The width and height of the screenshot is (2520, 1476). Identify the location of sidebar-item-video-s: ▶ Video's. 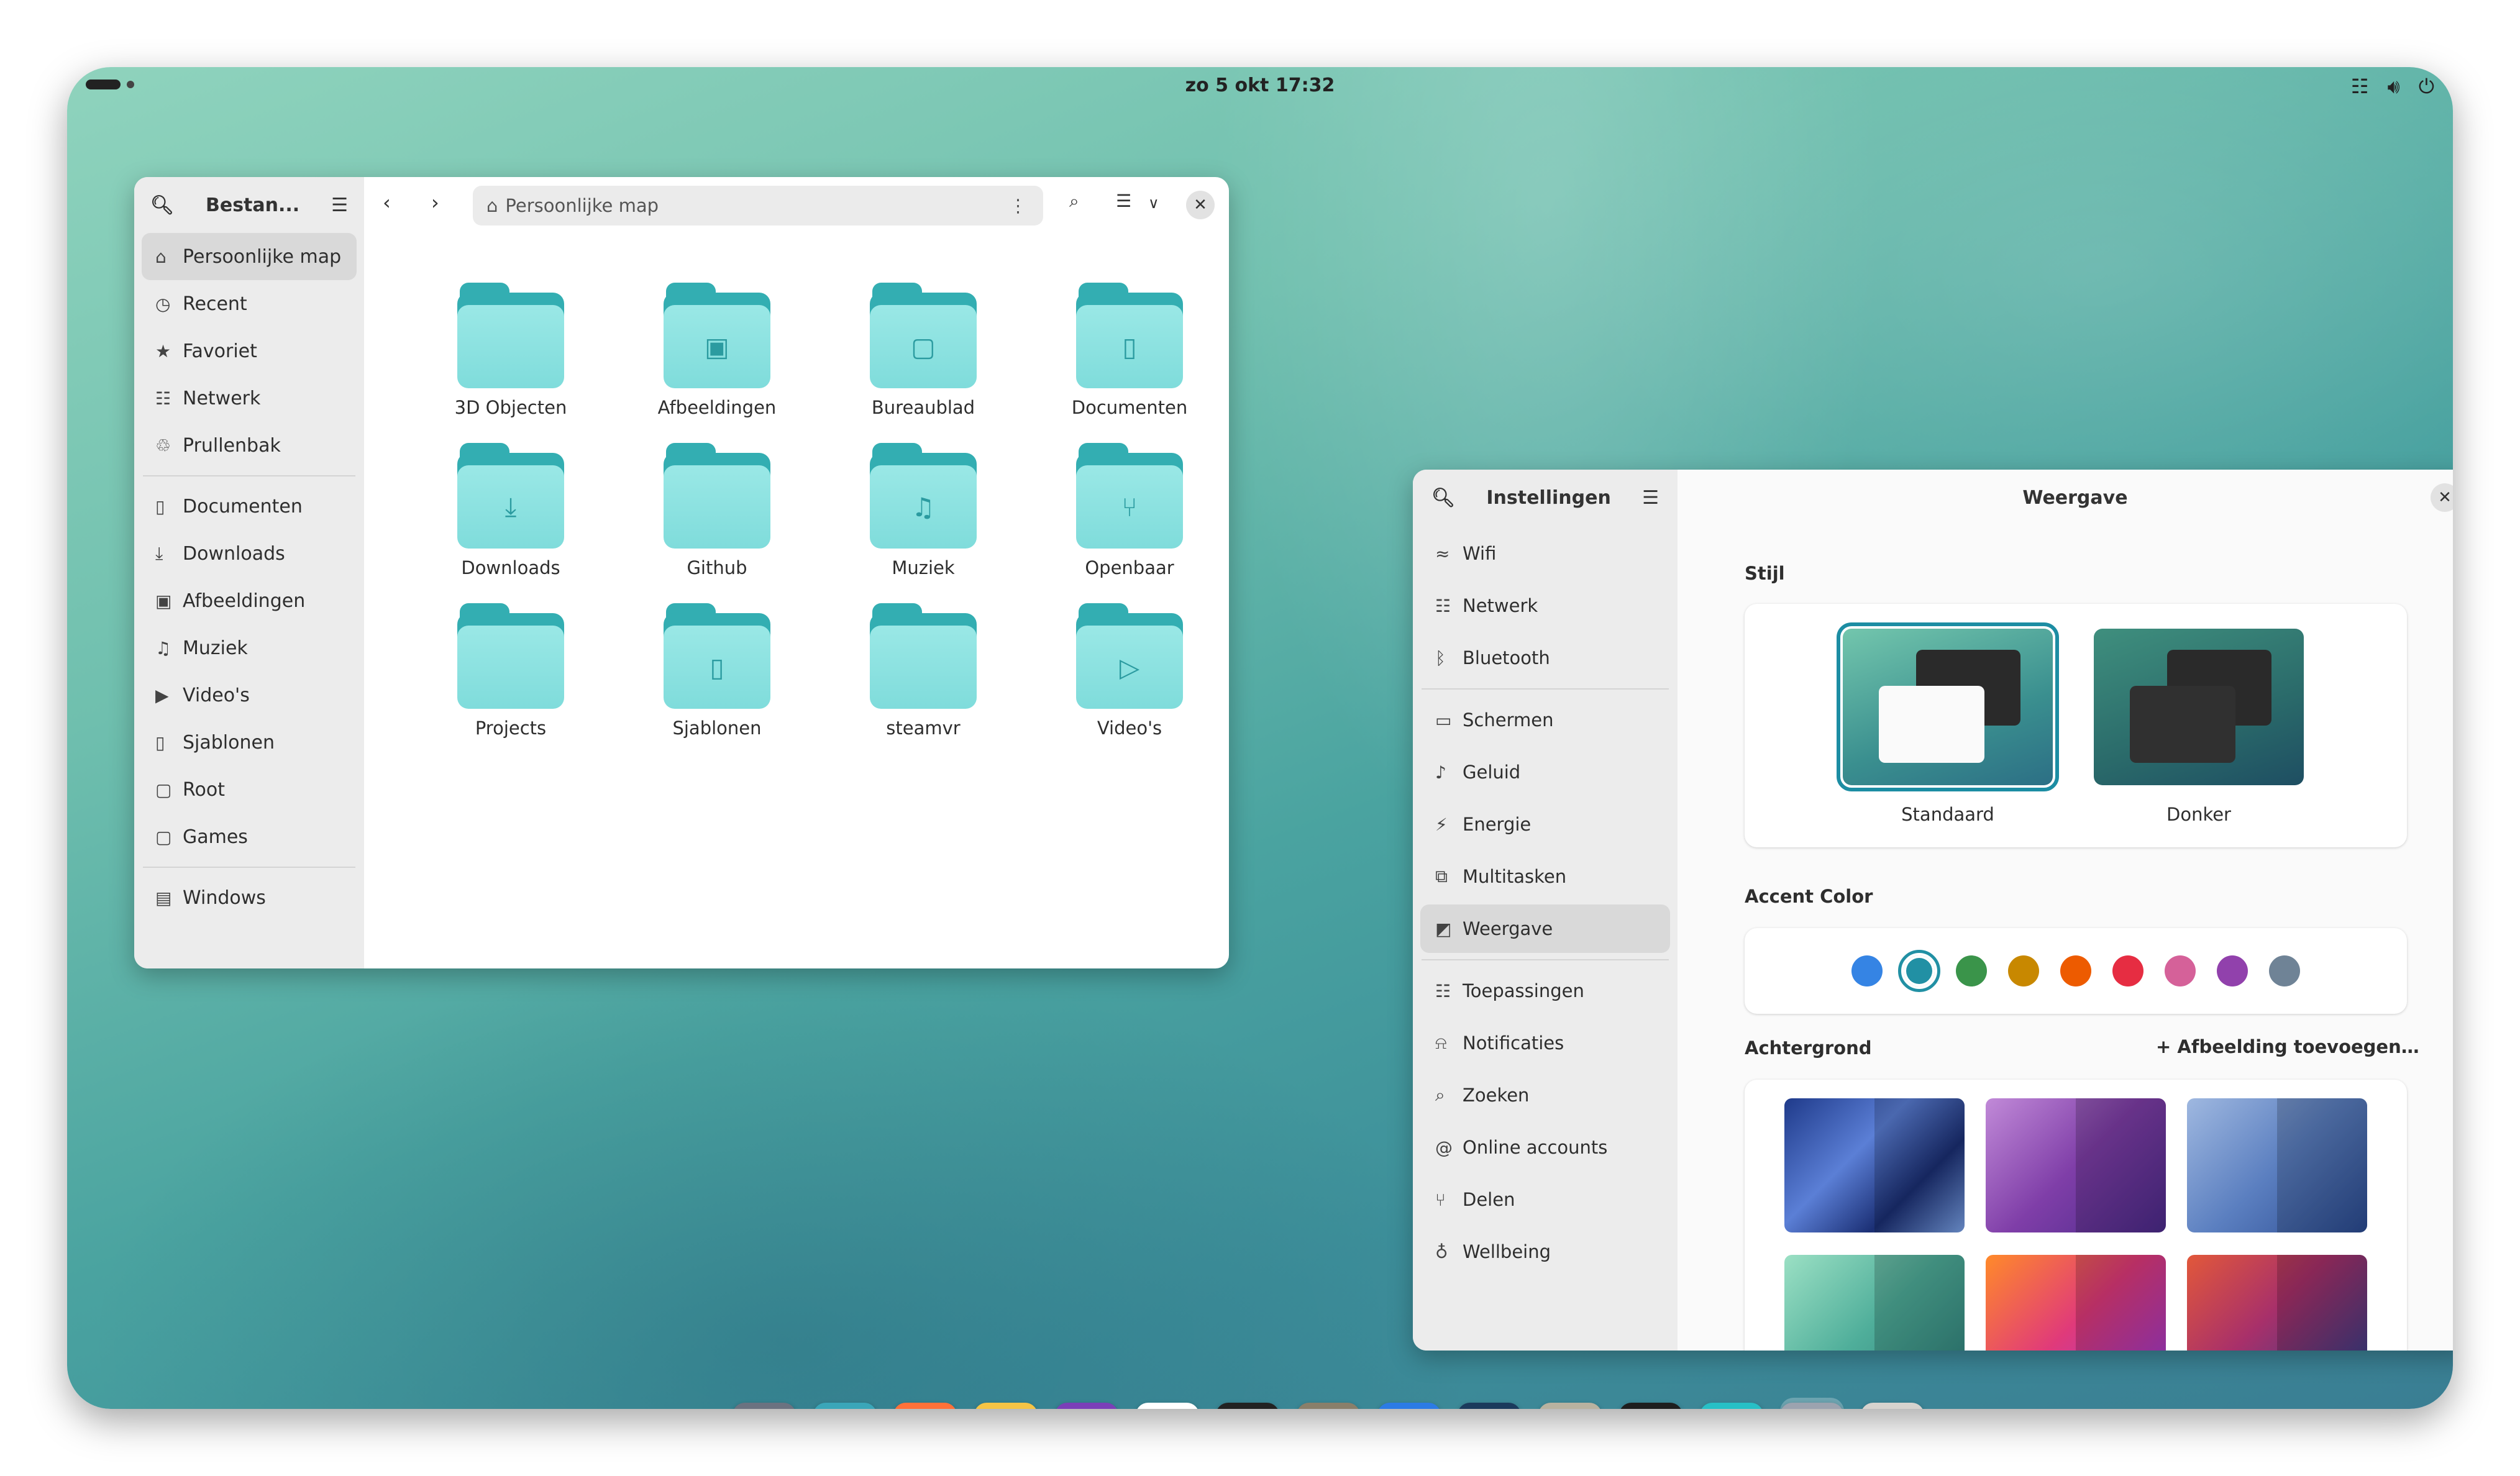
(249, 696).